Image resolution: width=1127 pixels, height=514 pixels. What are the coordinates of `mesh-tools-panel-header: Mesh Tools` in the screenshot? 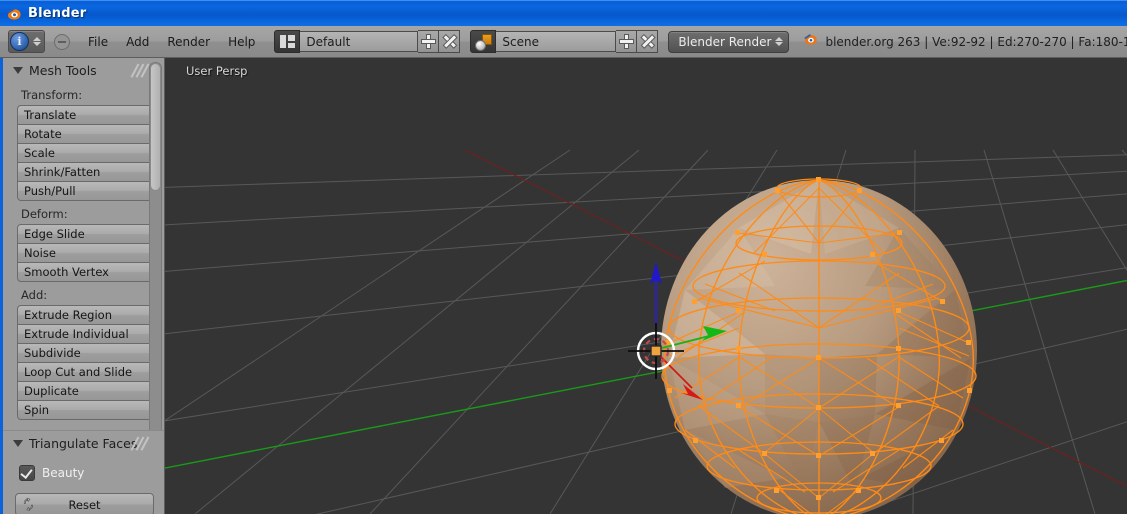 It's located at (83, 70).